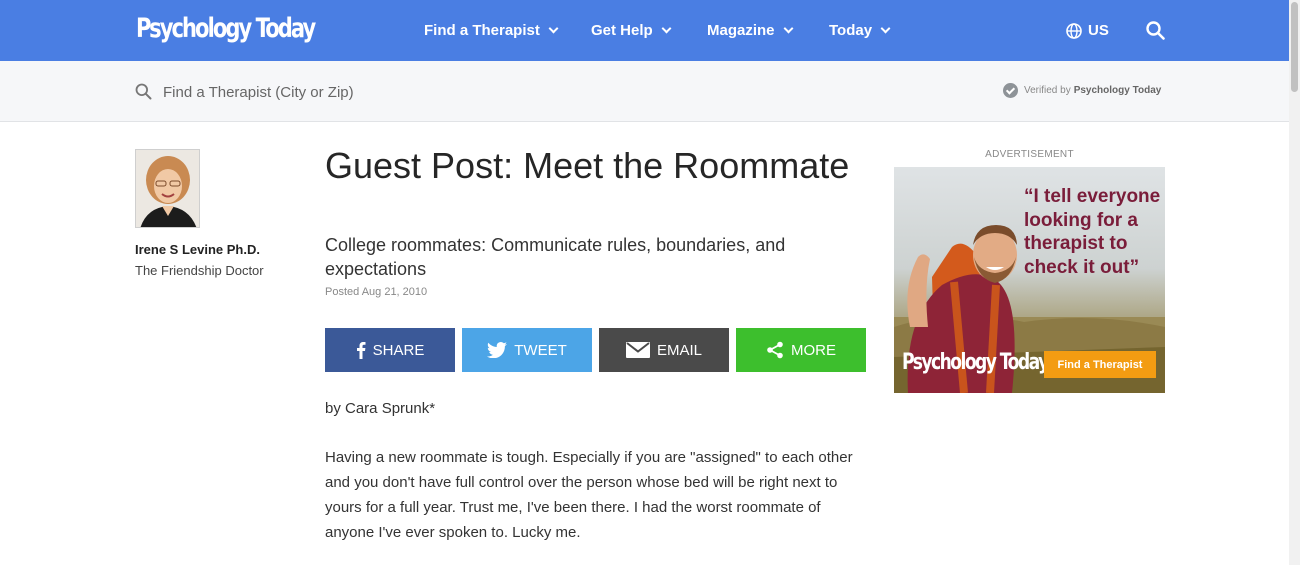  I want to click on scrollbar-thumb, so click(1294, 47).